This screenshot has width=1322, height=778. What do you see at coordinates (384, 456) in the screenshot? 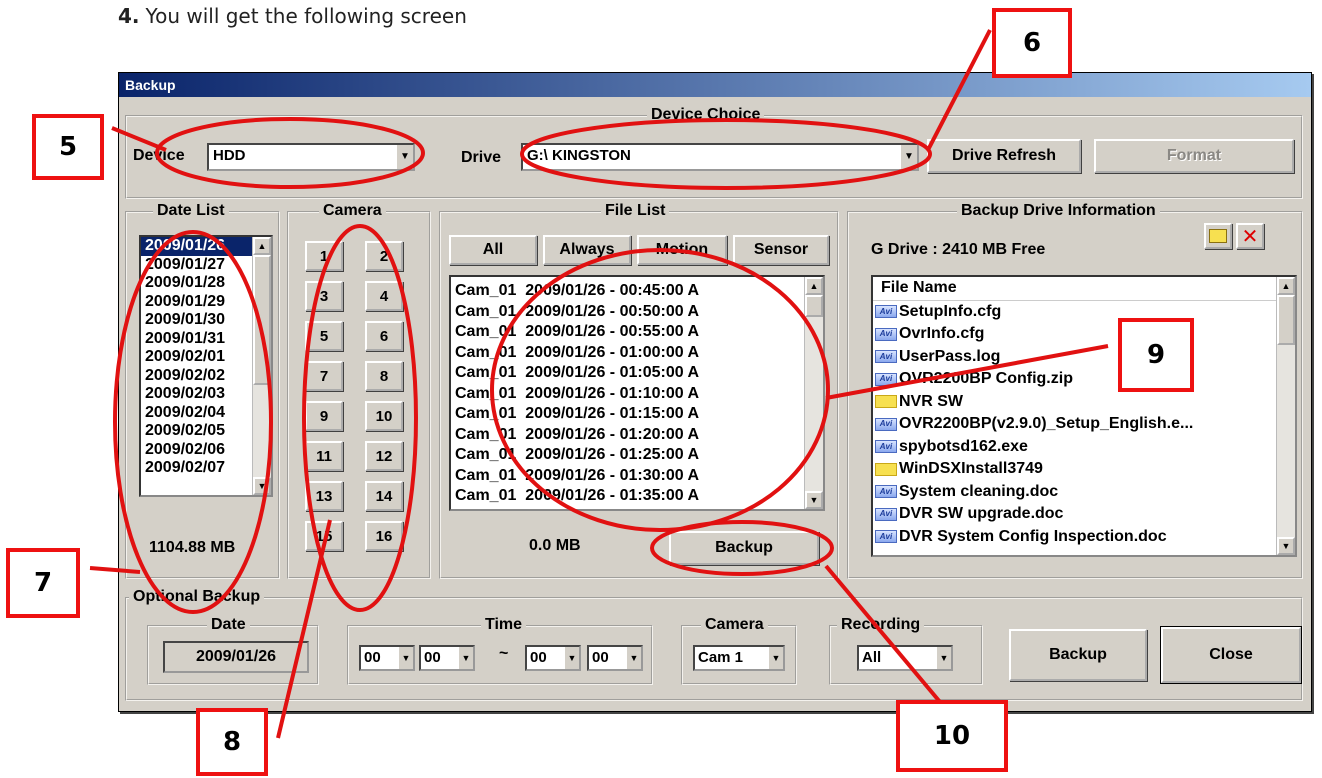
I see `camera-button-12: 12` at bounding box center [384, 456].